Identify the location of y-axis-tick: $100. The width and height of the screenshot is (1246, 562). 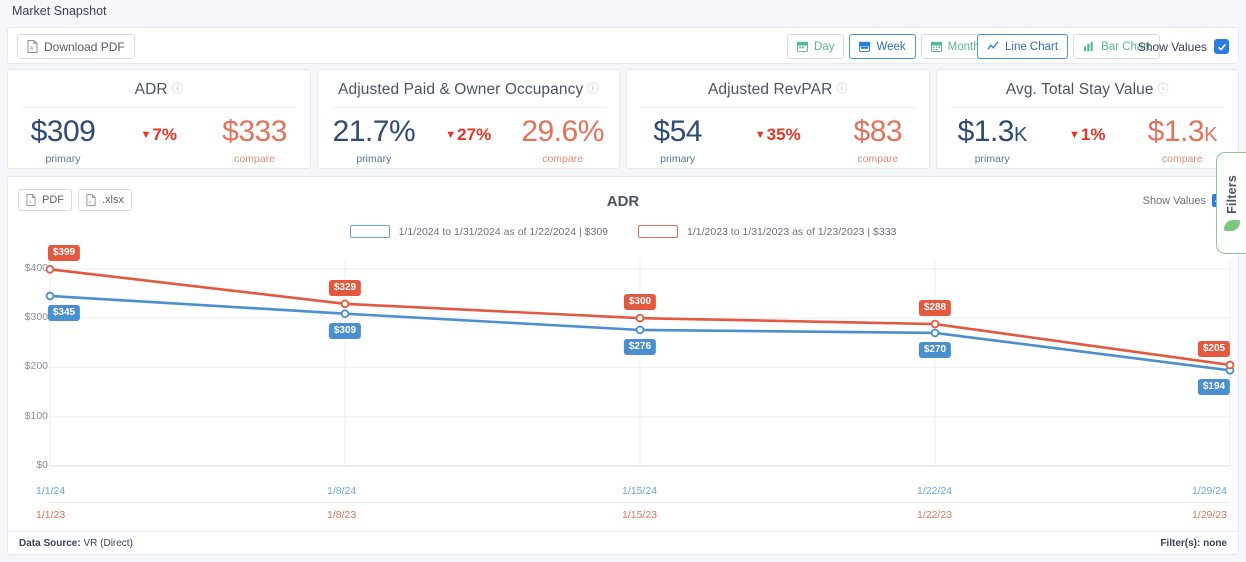
(36, 415).